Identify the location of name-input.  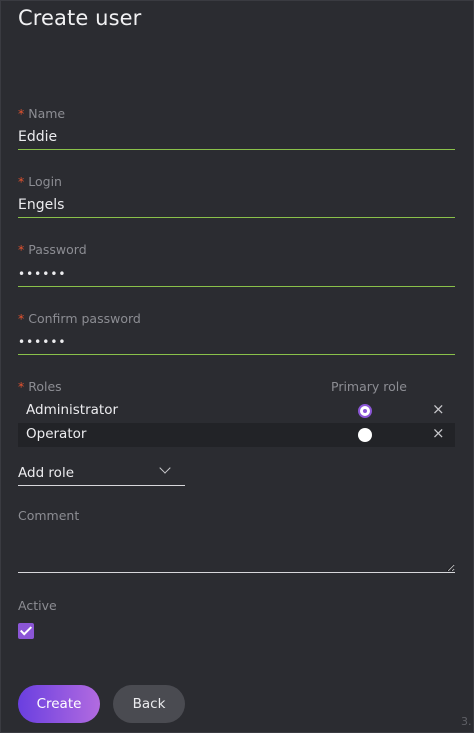
(236, 137).